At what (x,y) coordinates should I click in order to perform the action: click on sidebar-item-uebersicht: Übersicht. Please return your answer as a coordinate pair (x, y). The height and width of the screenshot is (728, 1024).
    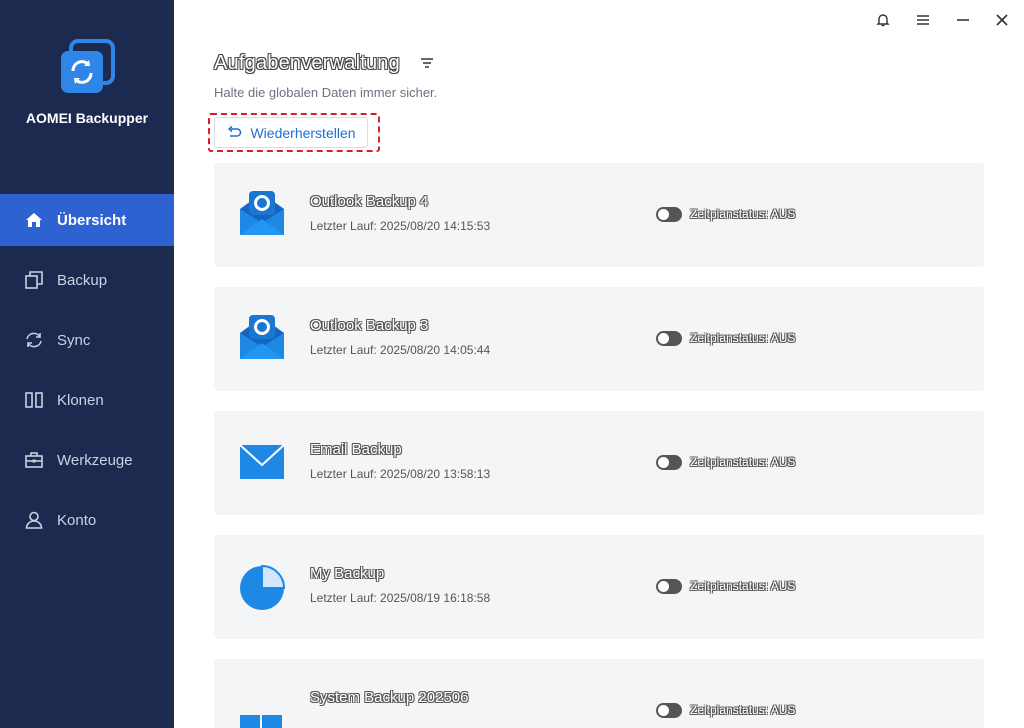
    Looking at the image, I should click on (87, 220).